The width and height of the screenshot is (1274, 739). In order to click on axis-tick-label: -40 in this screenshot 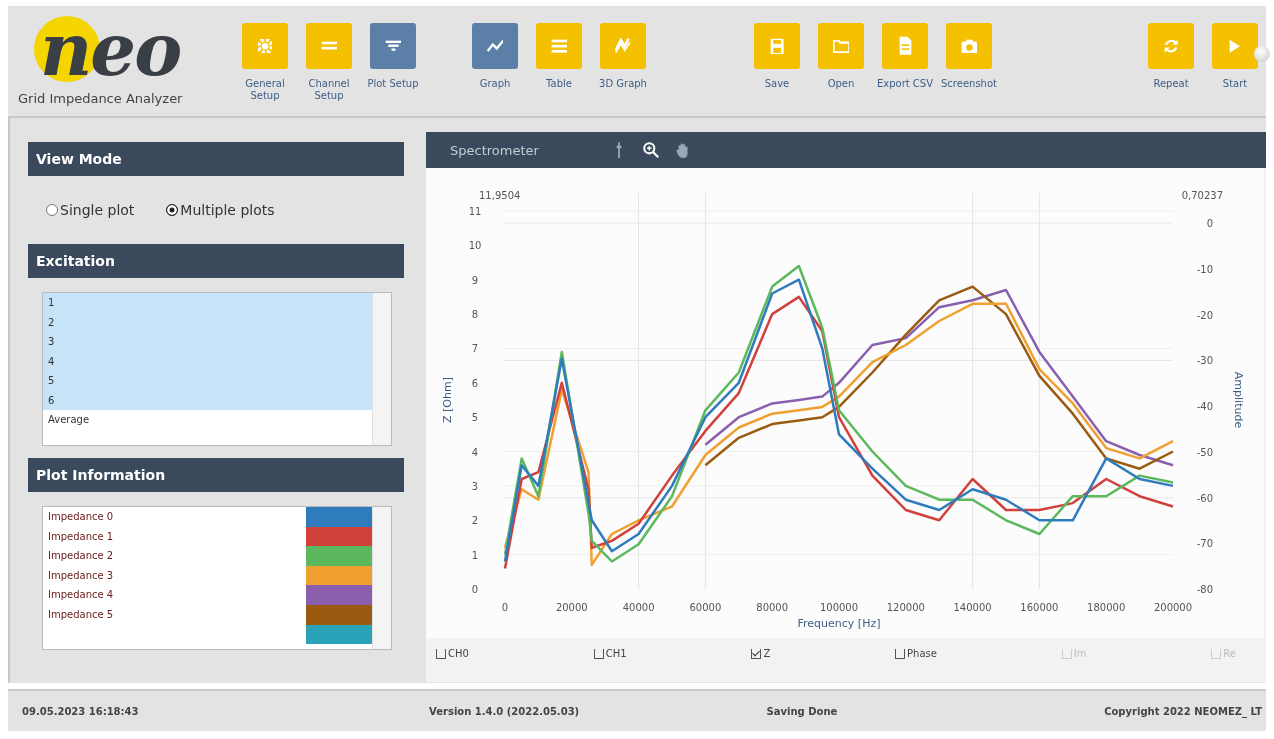, I will do `click(1204, 406)`.